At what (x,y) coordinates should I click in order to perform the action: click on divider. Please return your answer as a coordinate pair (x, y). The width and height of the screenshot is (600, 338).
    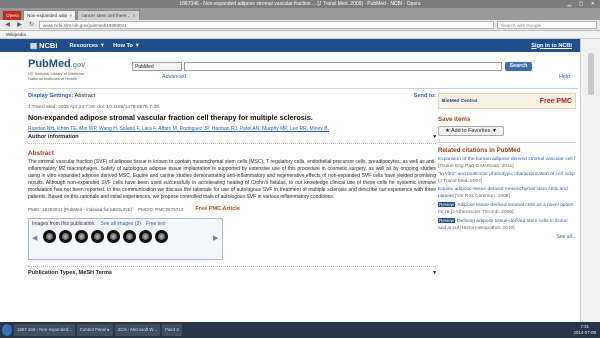
    Looking at the image, I should click on (303, 88).